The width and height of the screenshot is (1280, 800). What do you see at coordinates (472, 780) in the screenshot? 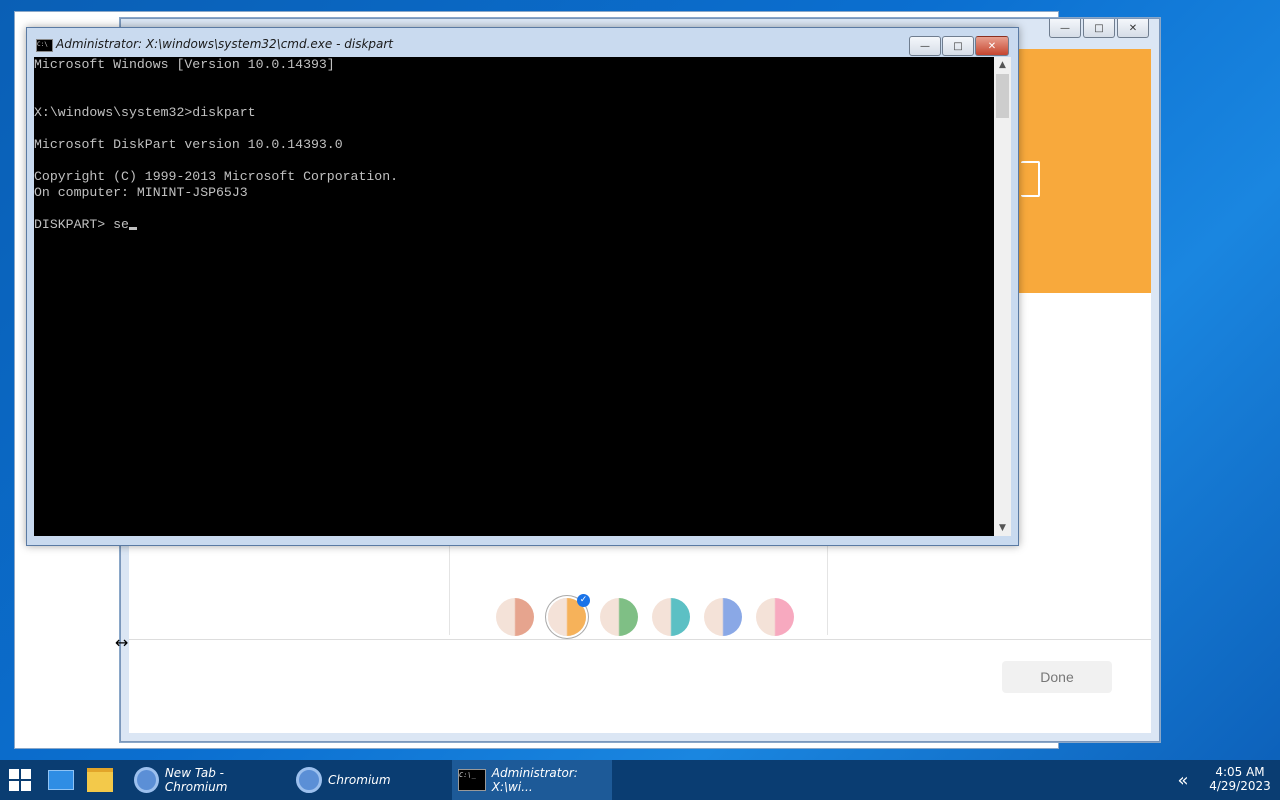
I see `cmd-icon: C:\_` at bounding box center [472, 780].